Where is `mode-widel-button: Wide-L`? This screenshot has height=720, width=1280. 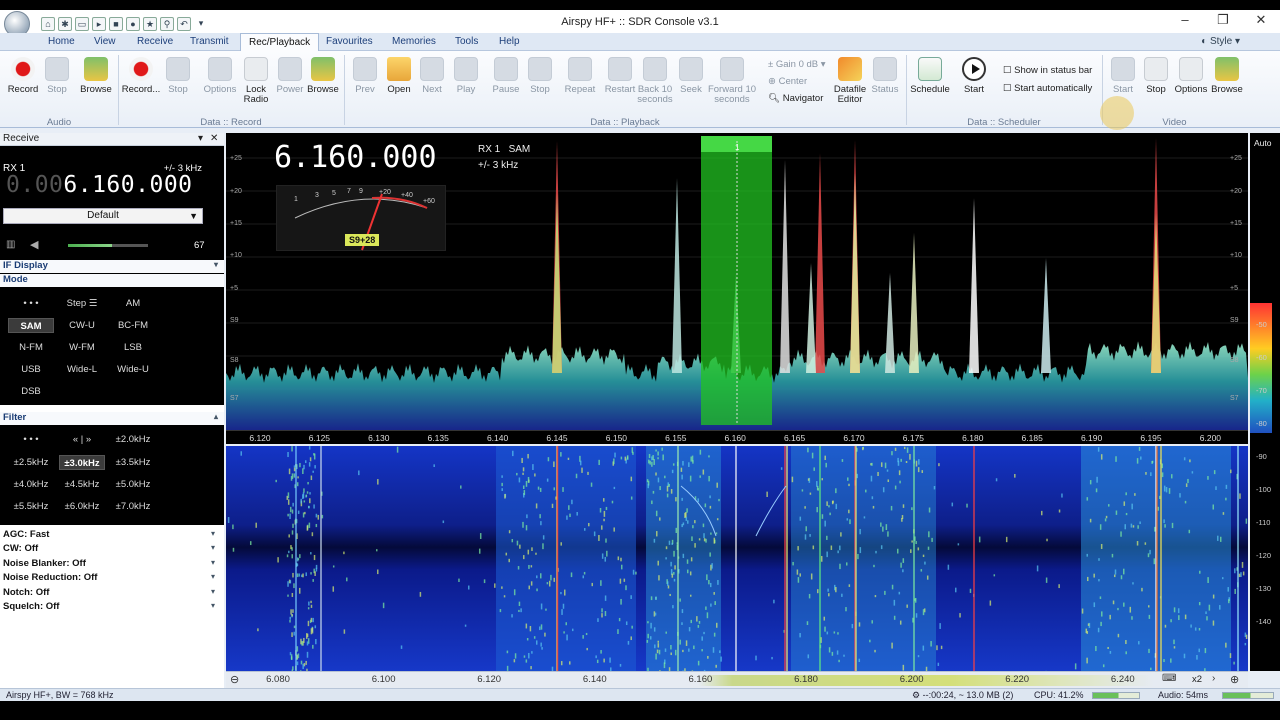 mode-widel-button: Wide-L is located at coordinates (82, 369).